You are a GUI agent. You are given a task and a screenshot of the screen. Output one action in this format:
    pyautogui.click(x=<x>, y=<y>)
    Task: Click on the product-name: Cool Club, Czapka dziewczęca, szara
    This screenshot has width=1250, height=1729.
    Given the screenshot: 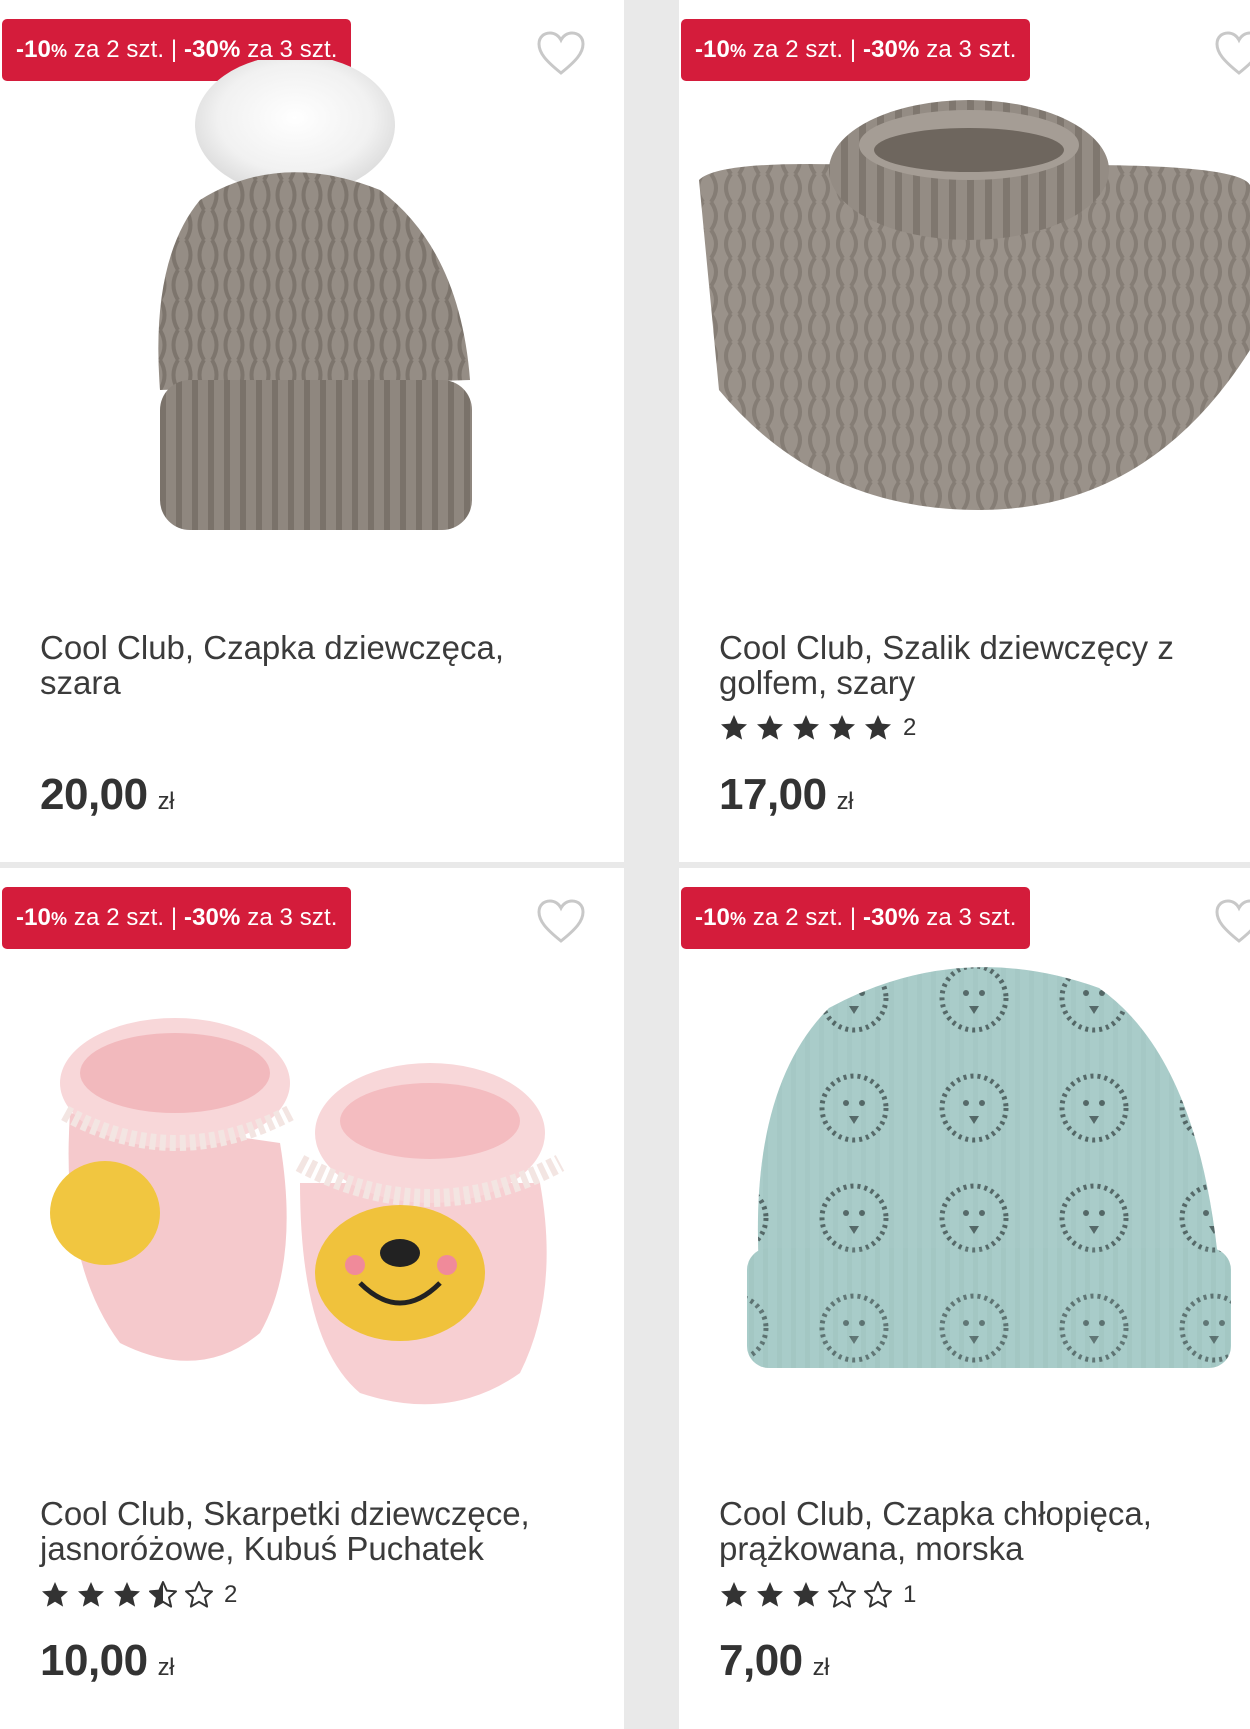 What is the action you would take?
    pyautogui.click(x=310, y=665)
    